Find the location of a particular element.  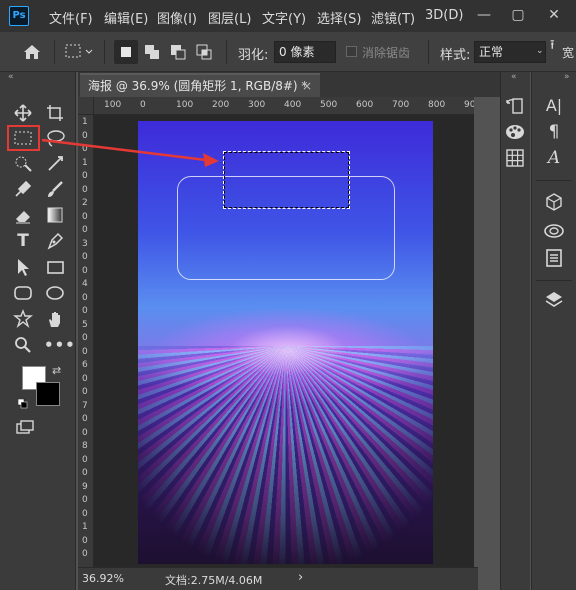

paragraph-panel-icon: ¶ is located at coordinates (554, 132).